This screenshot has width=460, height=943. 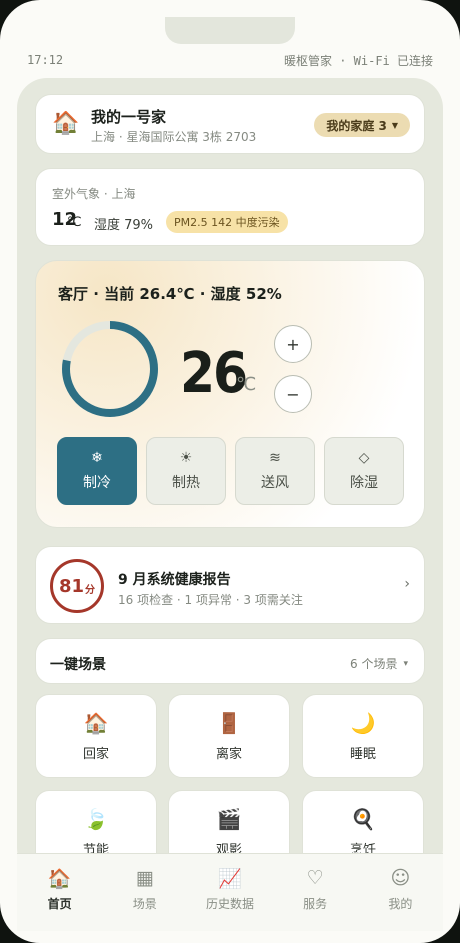 What do you see at coordinates (362, 754) in the screenshot?
I see `scene-label: 睡眠` at bounding box center [362, 754].